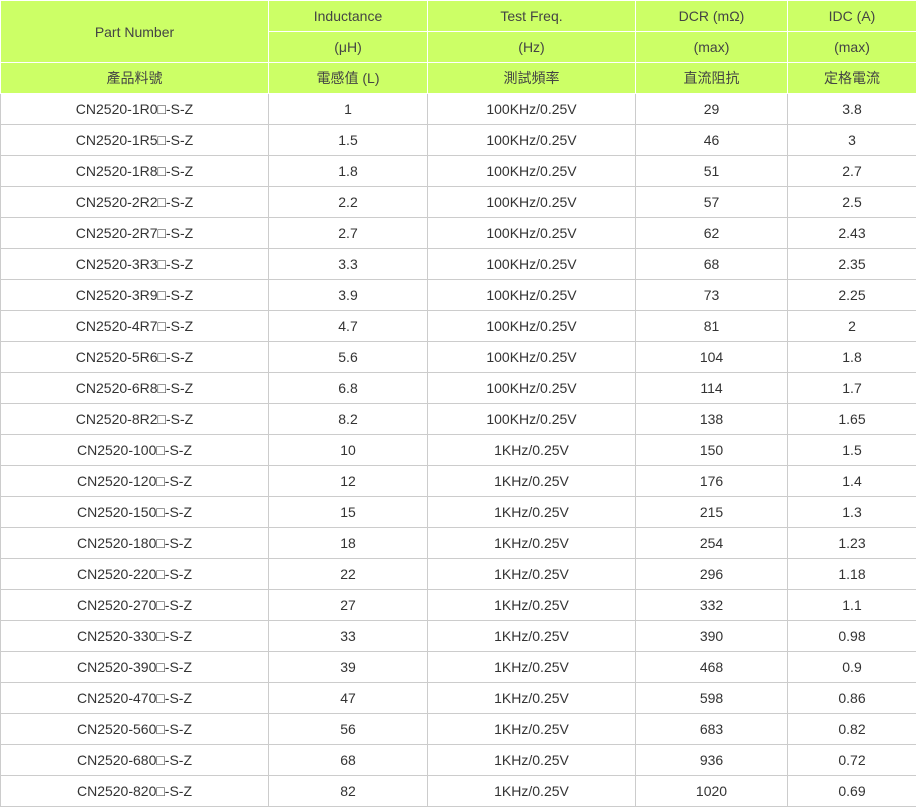 The height and width of the screenshot is (807, 916). Describe the element at coordinates (135, 512) in the screenshot. I see `cell-part-number: CN2520-150□-S-Z` at that location.